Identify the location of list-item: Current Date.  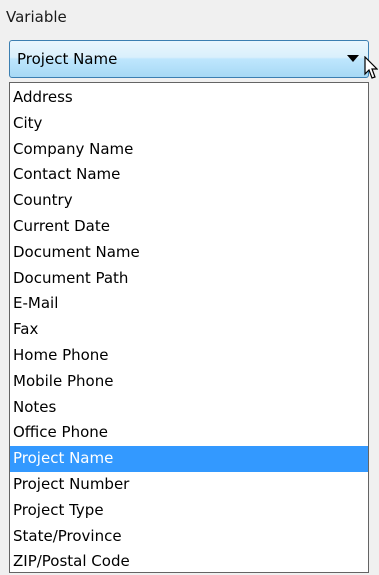
(189, 227).